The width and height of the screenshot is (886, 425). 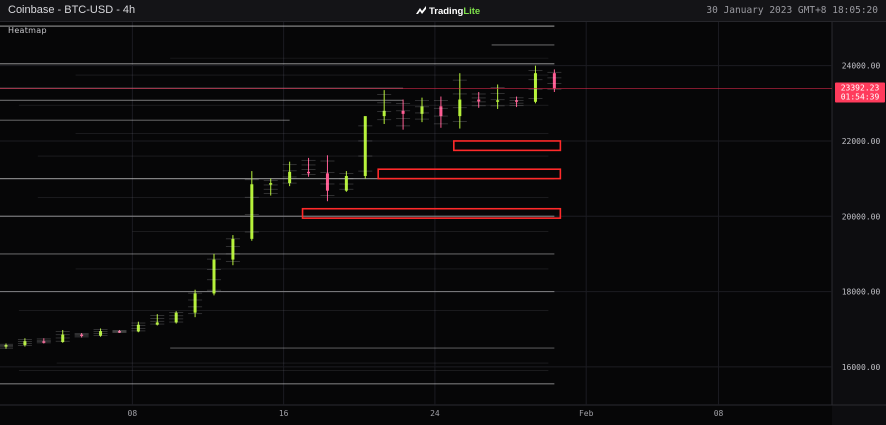 I want to click on price-axis-tick: 16000.00, so click(x=861, y=367).